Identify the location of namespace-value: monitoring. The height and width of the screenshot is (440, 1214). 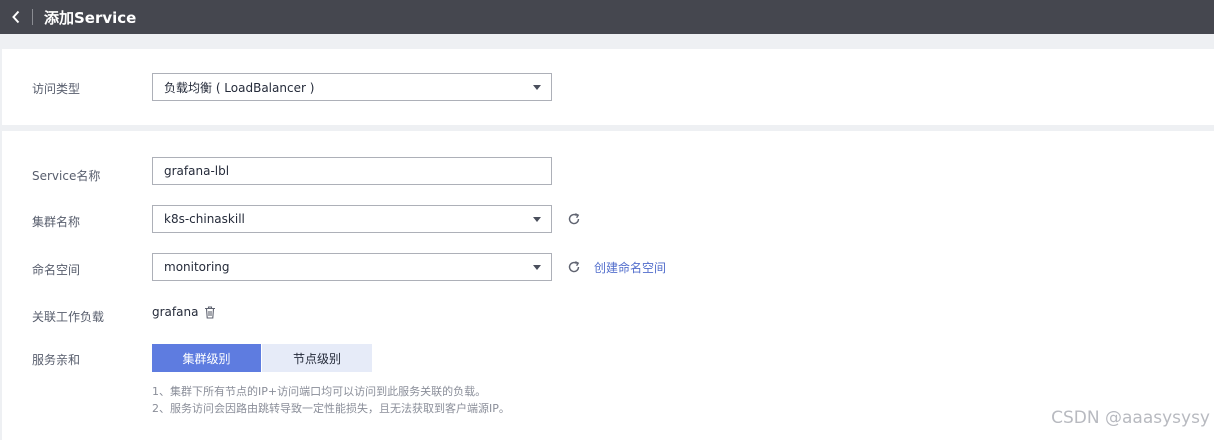
(197, 267).